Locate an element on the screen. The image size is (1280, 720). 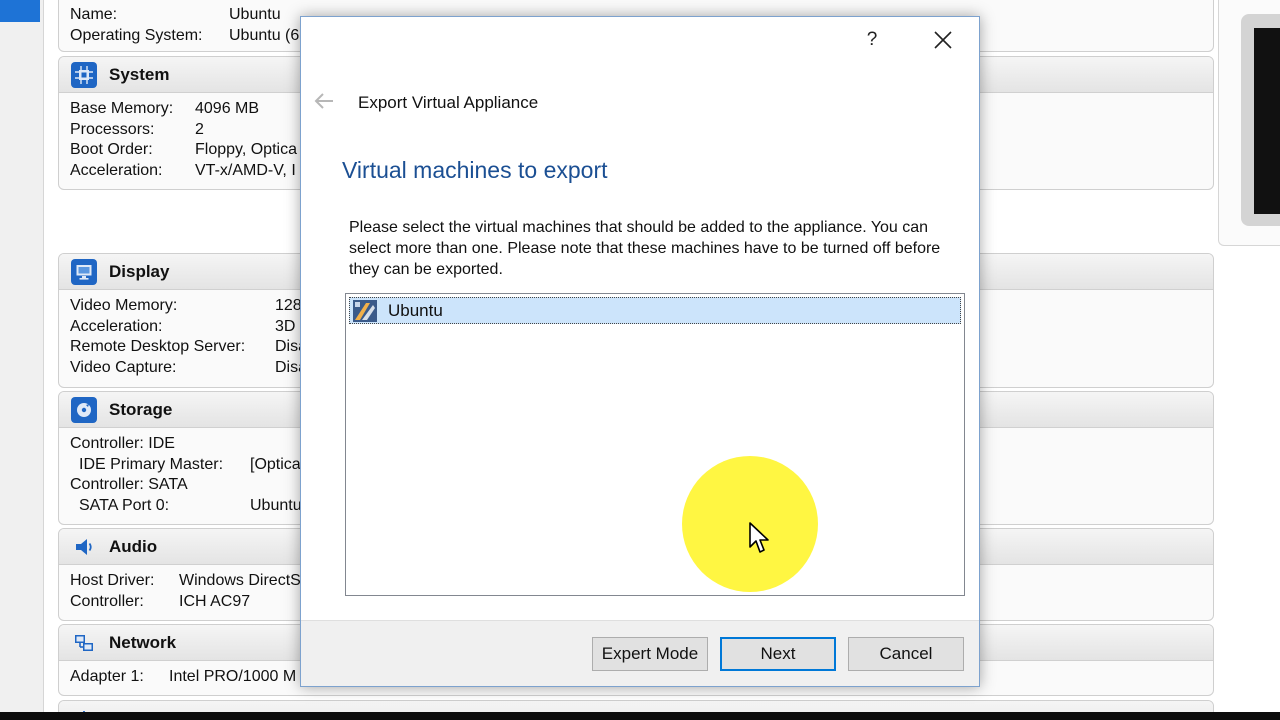
row-label: Host Driver: is located at coordinates (112, 580).